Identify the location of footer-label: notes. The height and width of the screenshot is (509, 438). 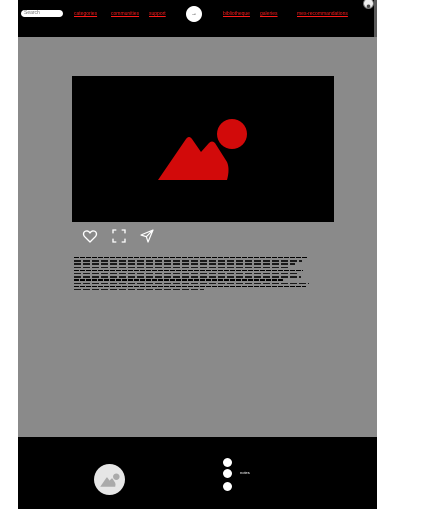
(245, 472).